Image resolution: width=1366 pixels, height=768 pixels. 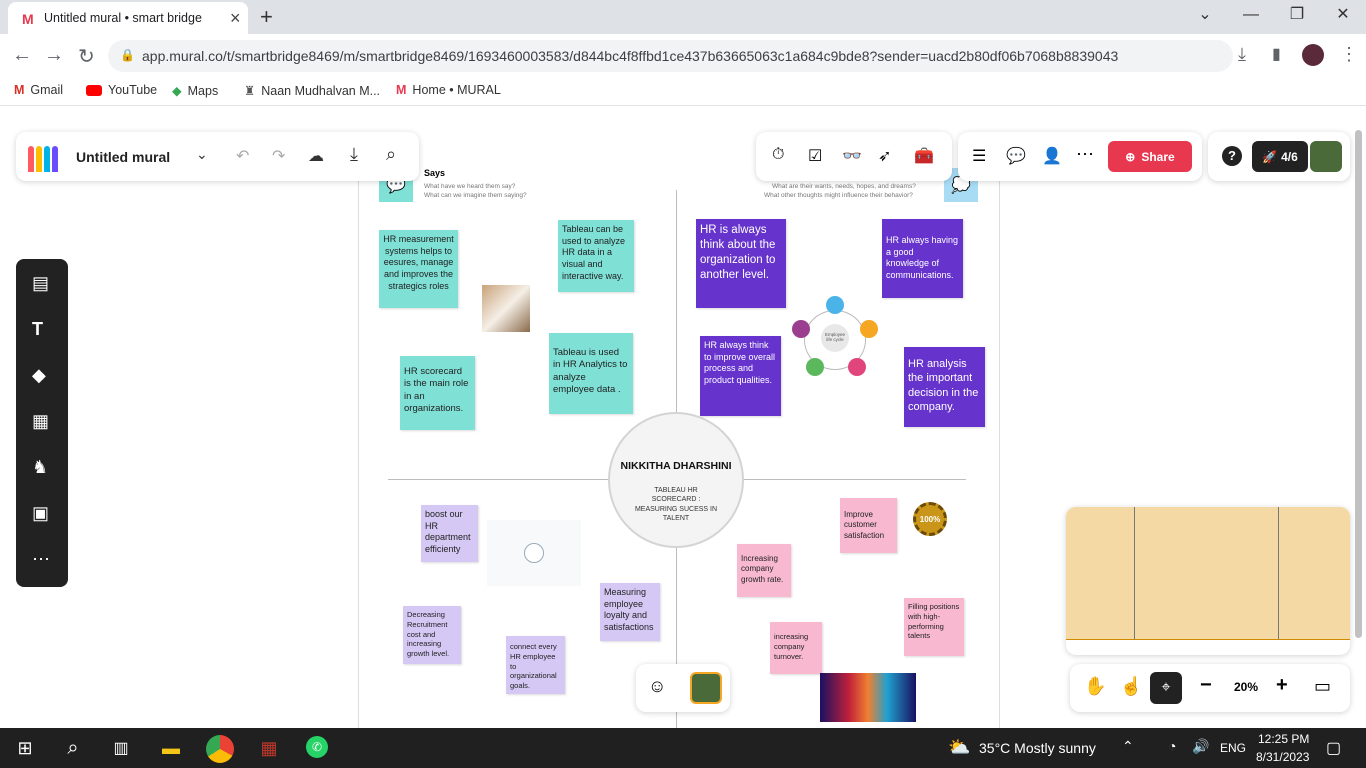 What do you see at coordinates (1085, 154) in the screenshot?
I see `more-icon: ⋯` at bounding box center [1085, 154].